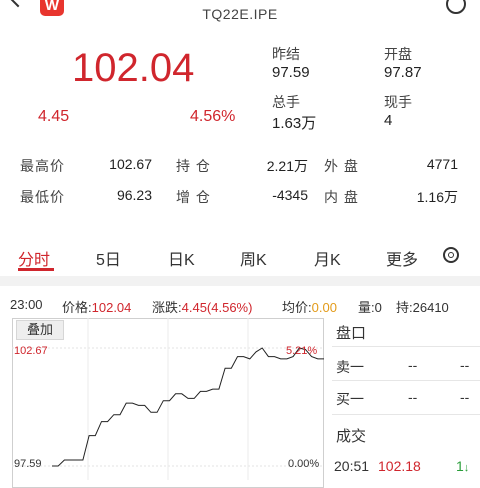 The image size is (480, 488). What do you see at coordinates (398, 54) in the screenshot?
I see `open-label: 开盘` at bounding box center [398, 54].